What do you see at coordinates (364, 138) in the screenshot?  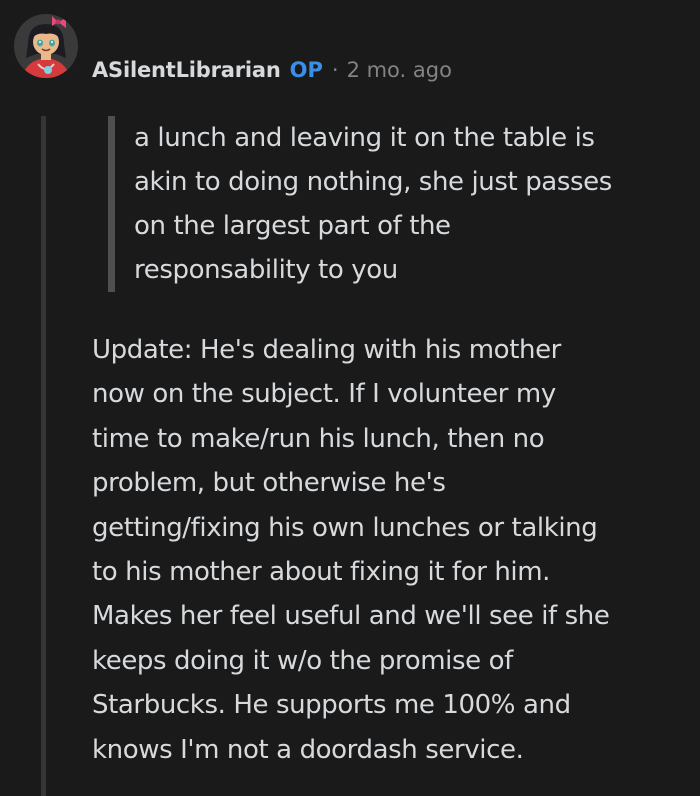 I see `quote-line: a lunch and leaving it on the table is` at bounding box center [364, 138].